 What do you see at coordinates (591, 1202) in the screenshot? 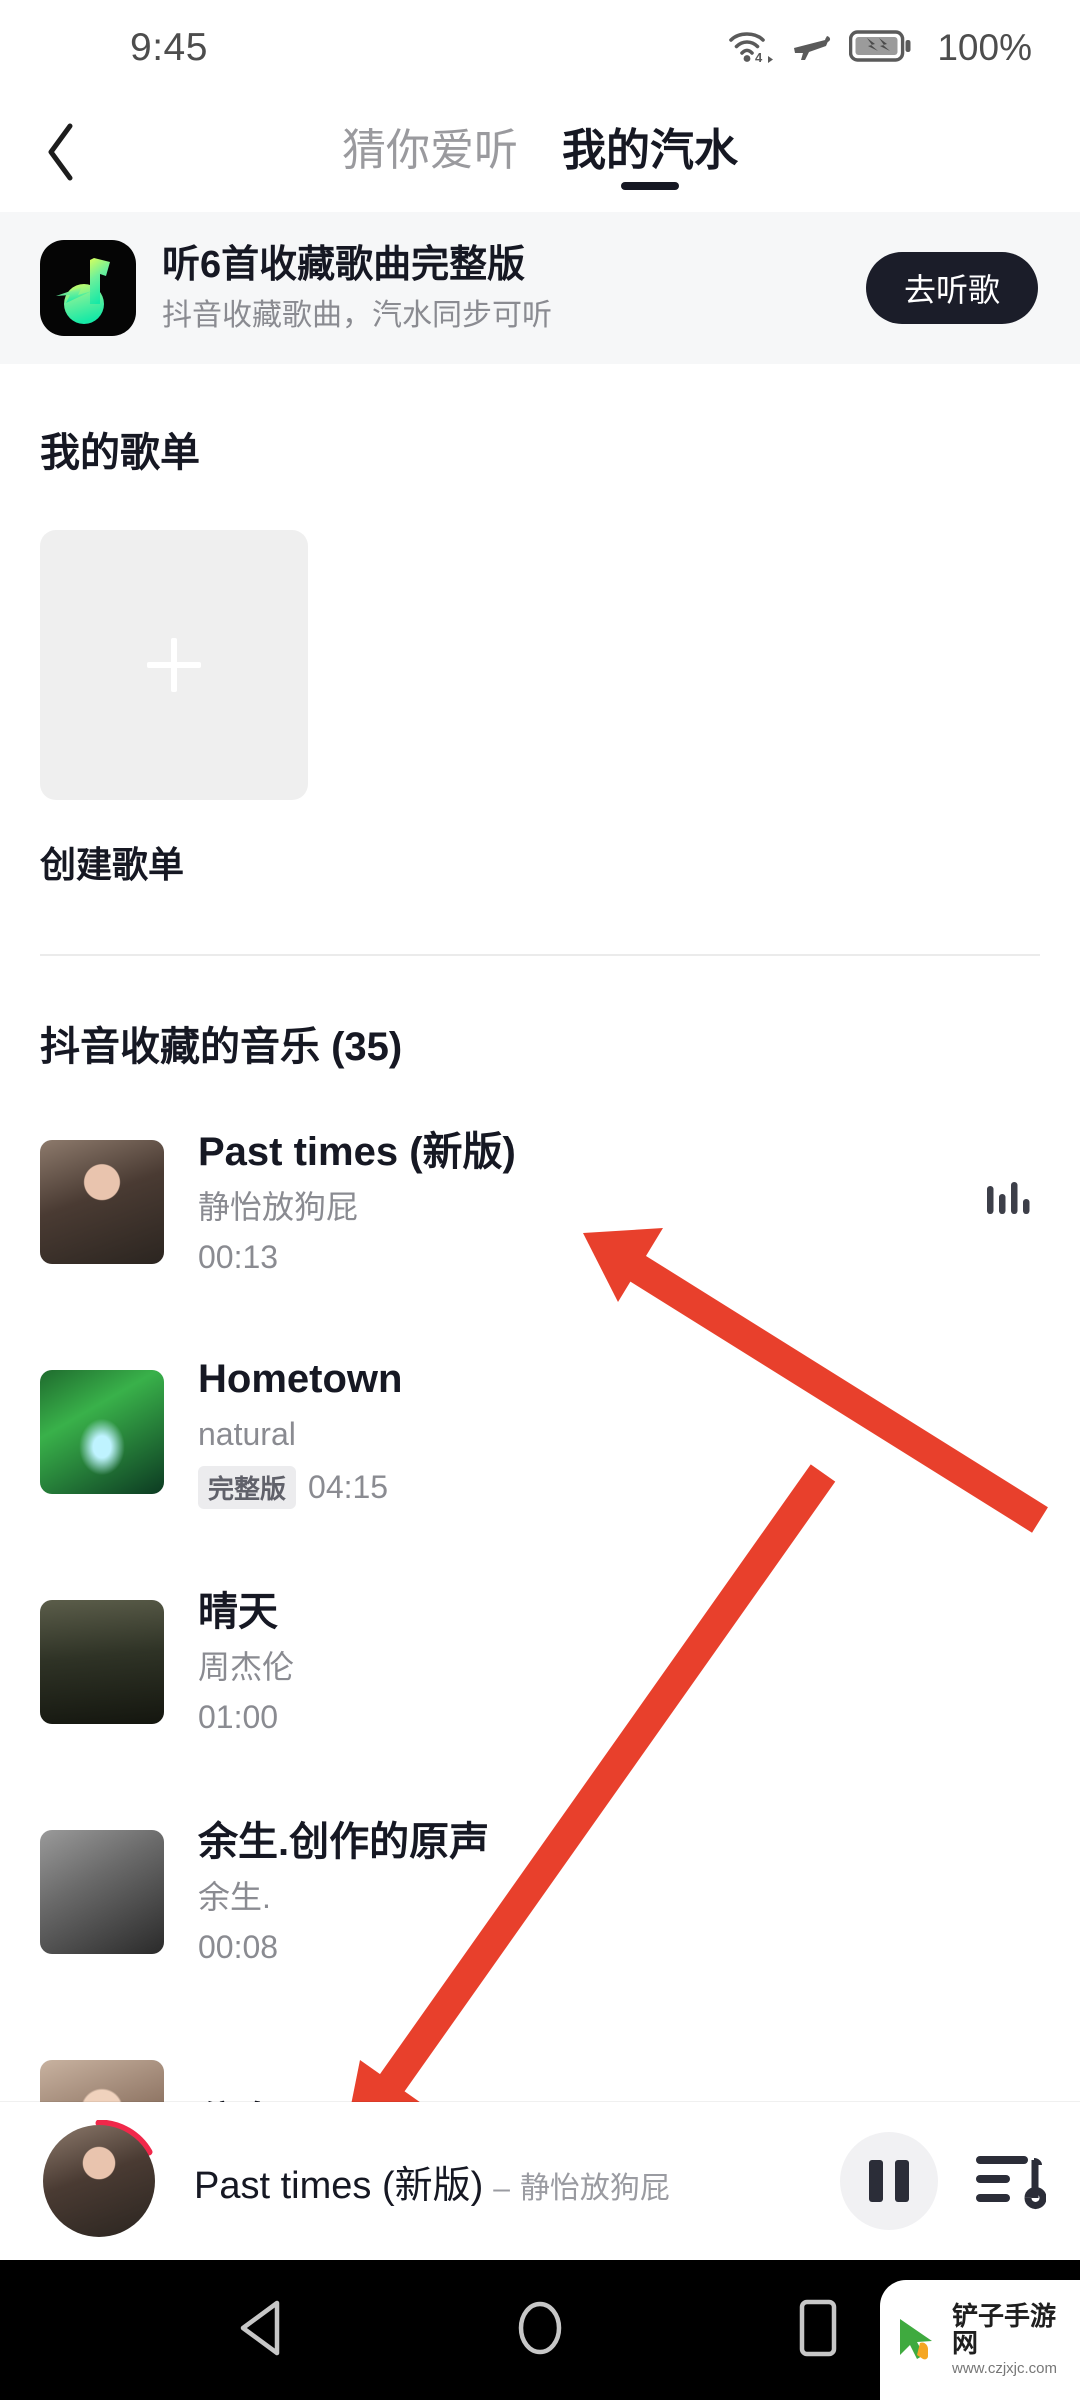
I see `song-info: Past times (新版) 静怡放狗屁 00:13` at bounding box center [591, 1202].